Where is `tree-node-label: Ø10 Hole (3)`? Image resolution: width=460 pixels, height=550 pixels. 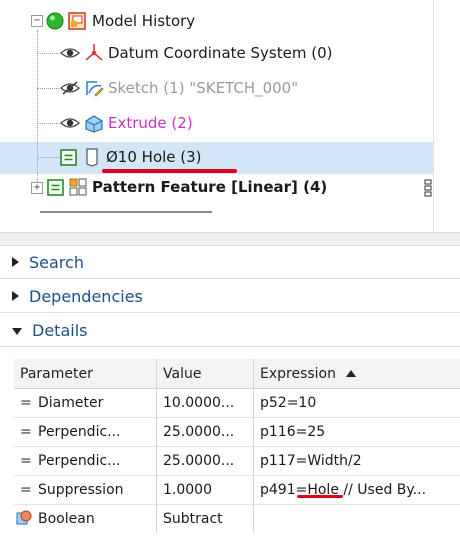 tree-node-label: Ø10 Hole (3) is located at coordinates (154, 157).